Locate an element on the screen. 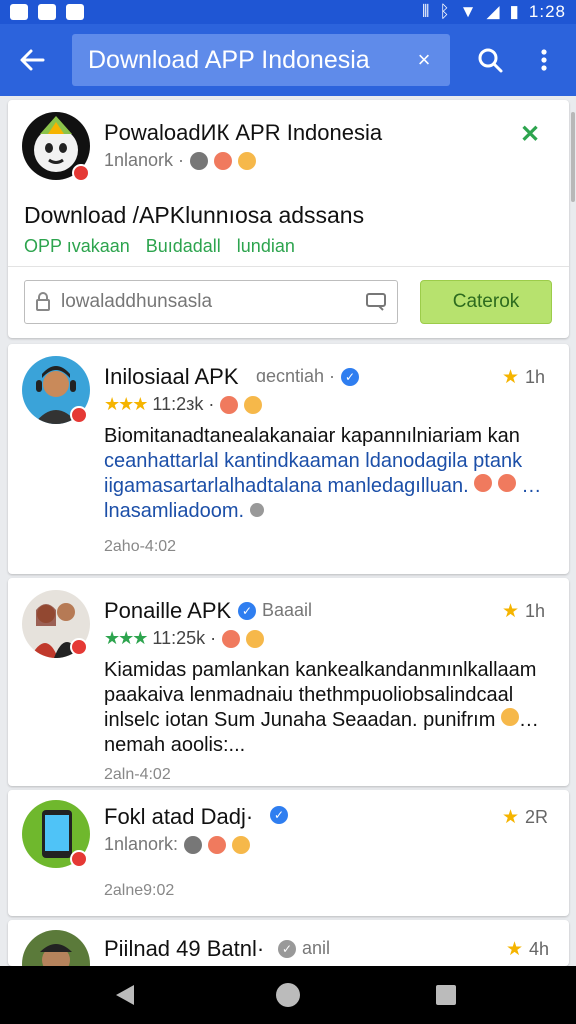 This screenshot has width=576, height=1024. post-meta: ✓ Baaail is located at coordinates (275, 610).